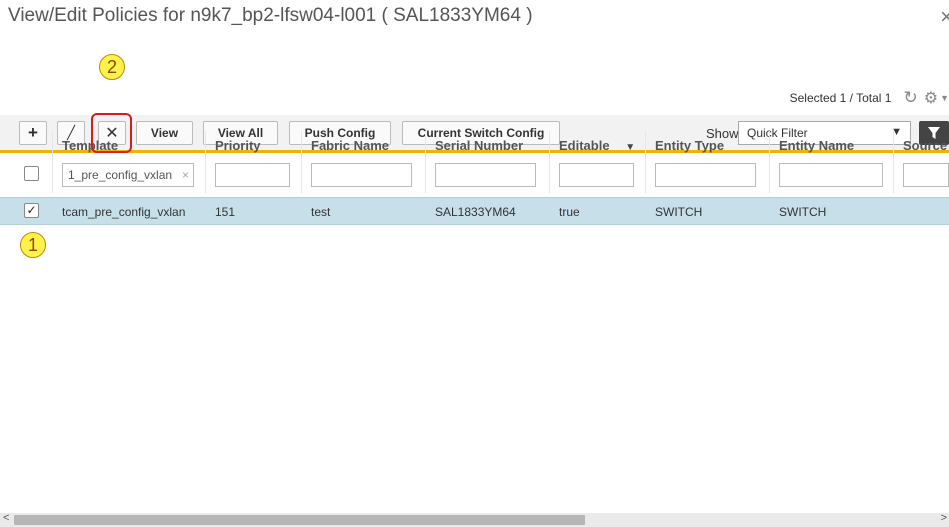 This screenshot has height=527, width=949. What do you see at coordinates (31, 173) in the screenshot?
I see `select-all-checkbox` at bounding box center [31, 173].